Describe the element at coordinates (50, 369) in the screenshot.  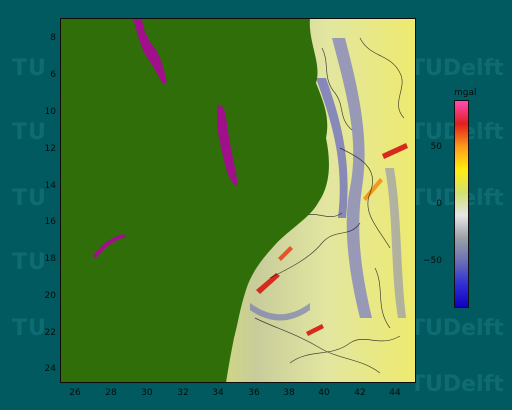
I see `y-tick-label: 24` at that location.